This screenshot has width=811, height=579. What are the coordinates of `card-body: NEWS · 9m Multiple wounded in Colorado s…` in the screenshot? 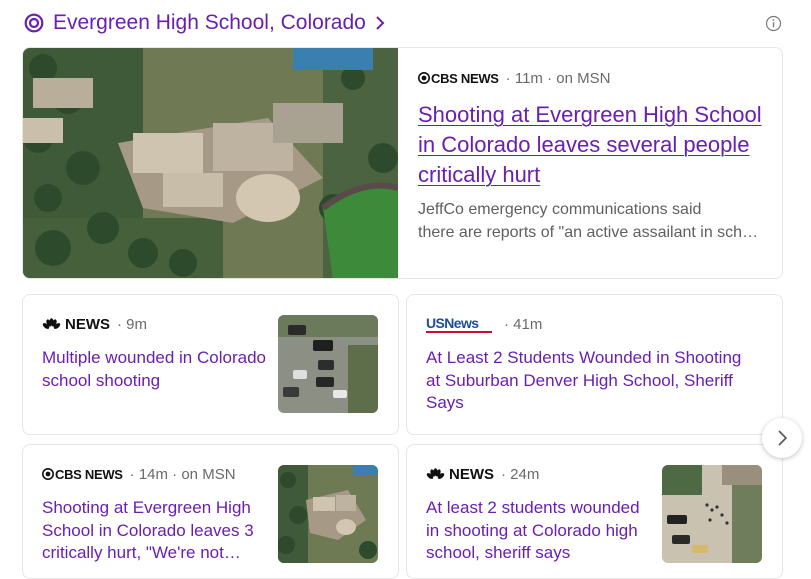 It's located at (154, 353).